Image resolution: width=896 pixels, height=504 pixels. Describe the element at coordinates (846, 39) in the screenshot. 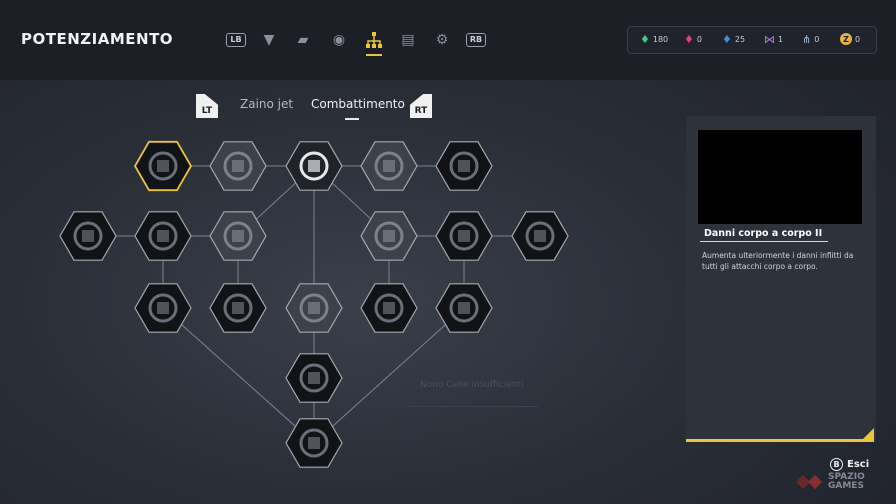

I see `credits-icon: Z` at that location.